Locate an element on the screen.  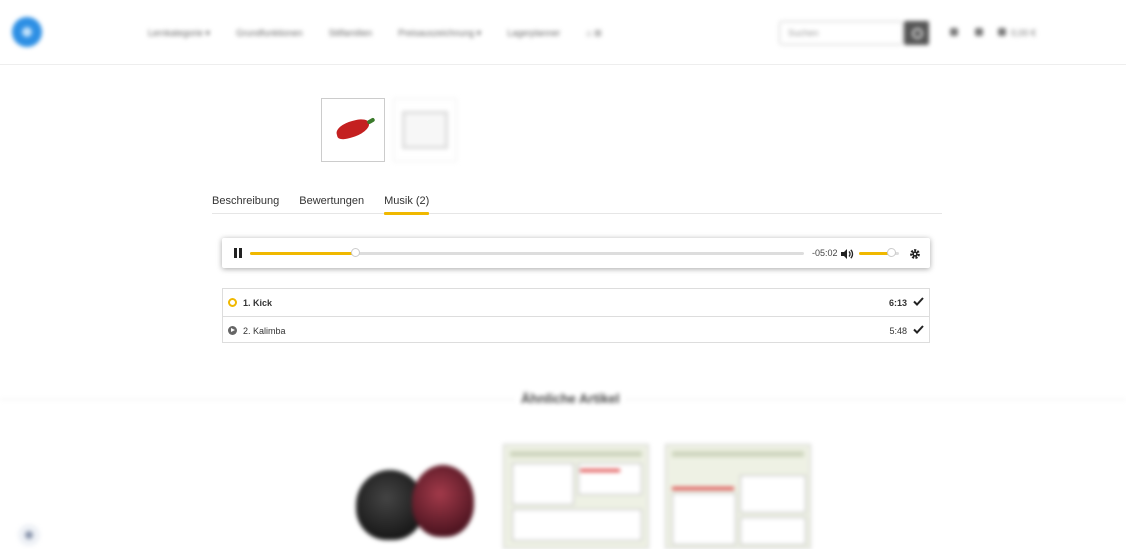
chat-widget-button is located at coordinates (29, 535).